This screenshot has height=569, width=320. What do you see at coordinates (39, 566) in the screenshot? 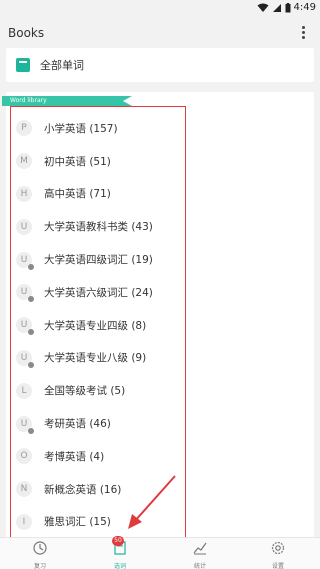
I see `tab-label: 复习` at bounding box center [39, 566].